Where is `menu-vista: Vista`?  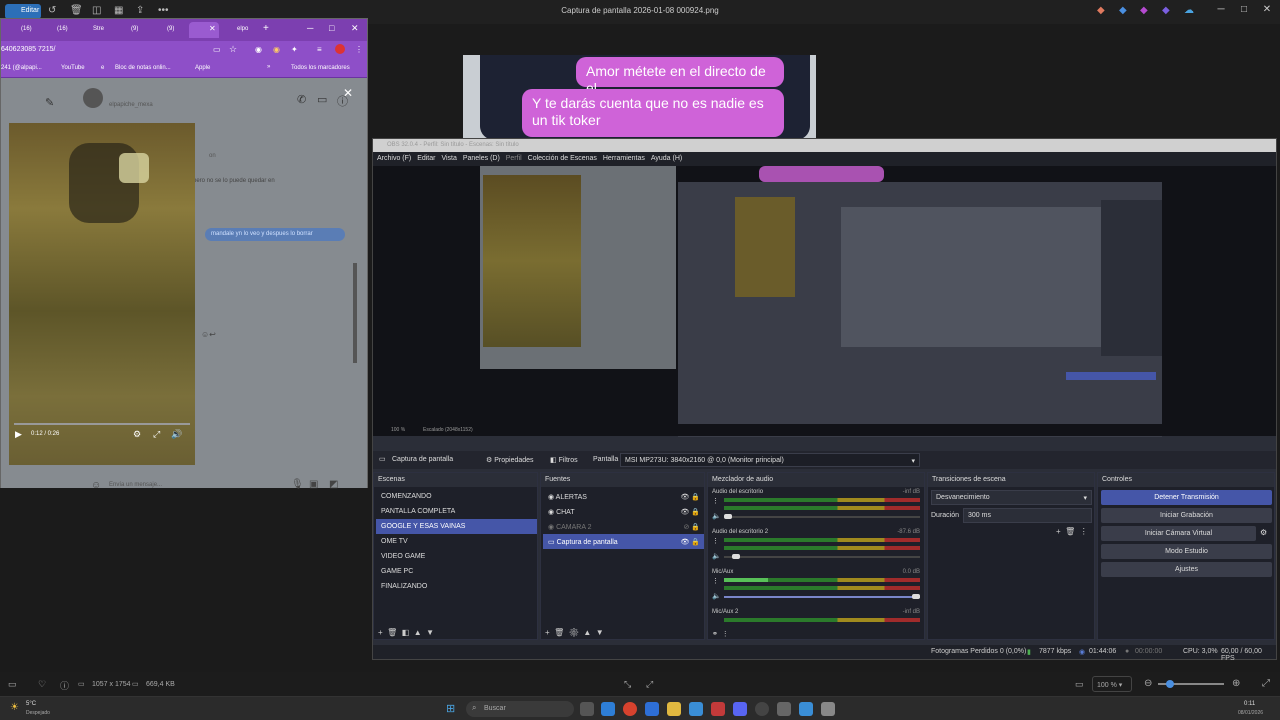
menu-vista: Vista is located at coordinates (448, 158).